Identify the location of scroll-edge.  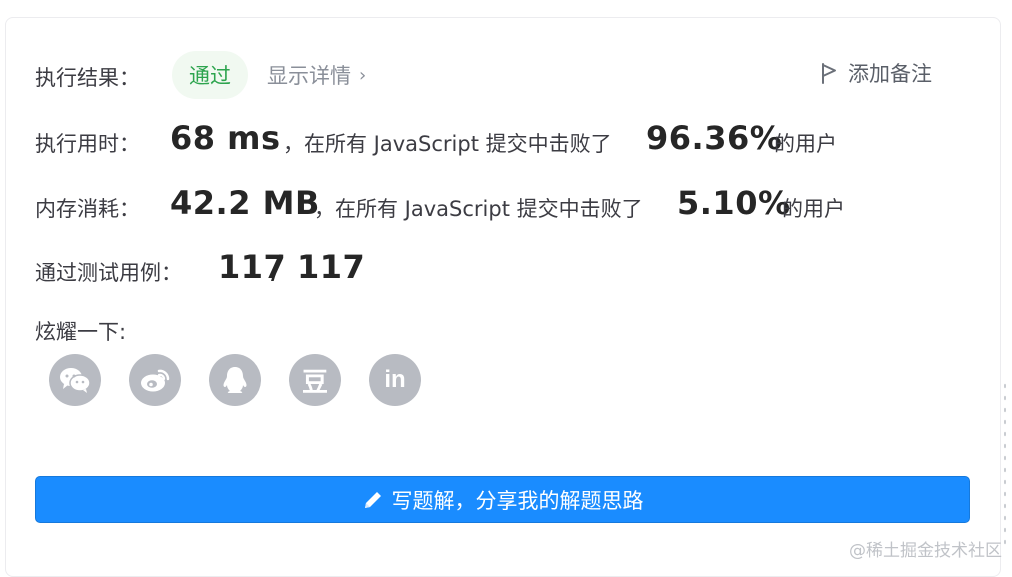
(1005, 465).